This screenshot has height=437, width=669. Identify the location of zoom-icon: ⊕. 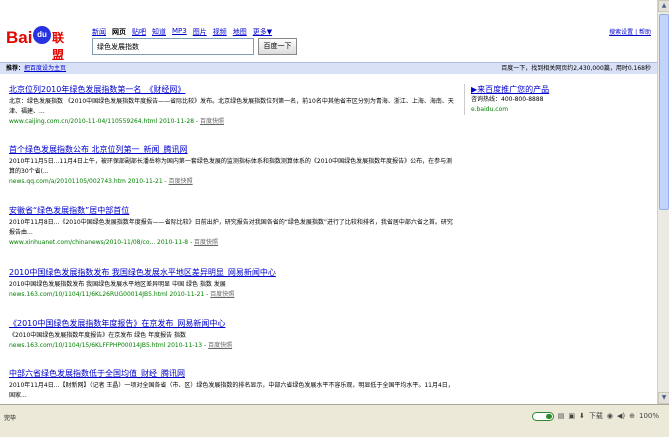
(632, 416).